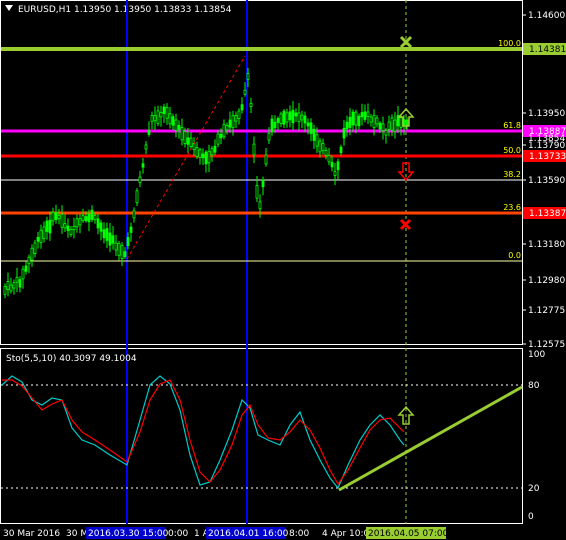 This screenshot has width=566, height=540. I want to click on price-label: 1.14600, so click(546, 16).